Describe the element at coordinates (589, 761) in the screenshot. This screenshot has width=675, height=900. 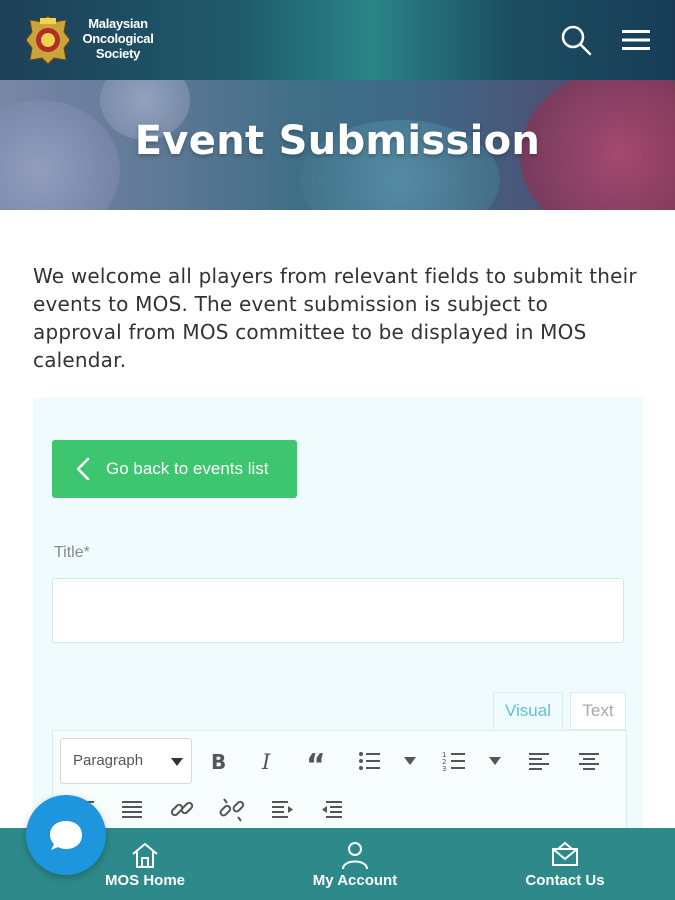
I see `align-center-icon` at that location.